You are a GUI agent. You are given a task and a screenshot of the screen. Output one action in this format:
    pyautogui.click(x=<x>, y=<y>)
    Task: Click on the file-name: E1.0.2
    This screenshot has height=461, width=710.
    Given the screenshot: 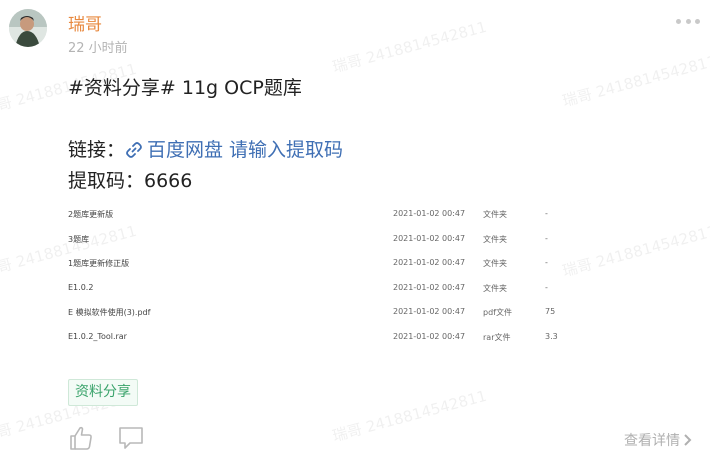 What is the action you would take?
    pyautogui.click(x=81, y=287)
    